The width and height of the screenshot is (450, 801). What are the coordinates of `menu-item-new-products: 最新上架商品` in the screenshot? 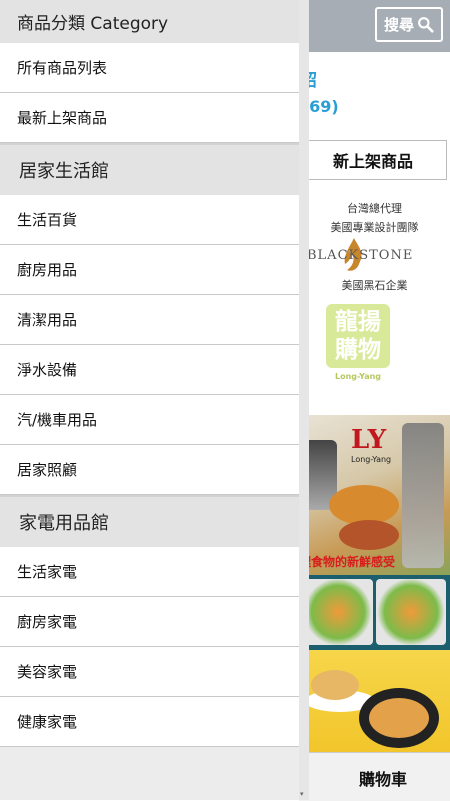 It's located at (149, 118).